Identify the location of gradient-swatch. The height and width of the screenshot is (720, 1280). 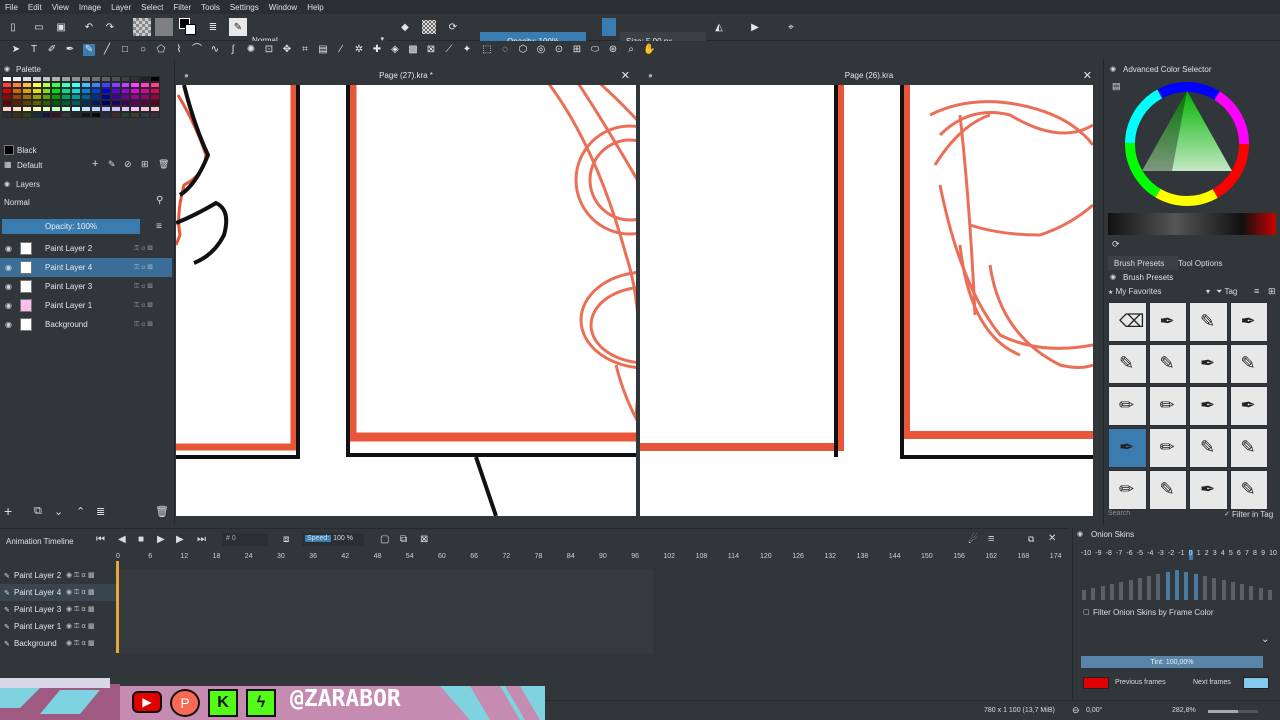
(142, 27).